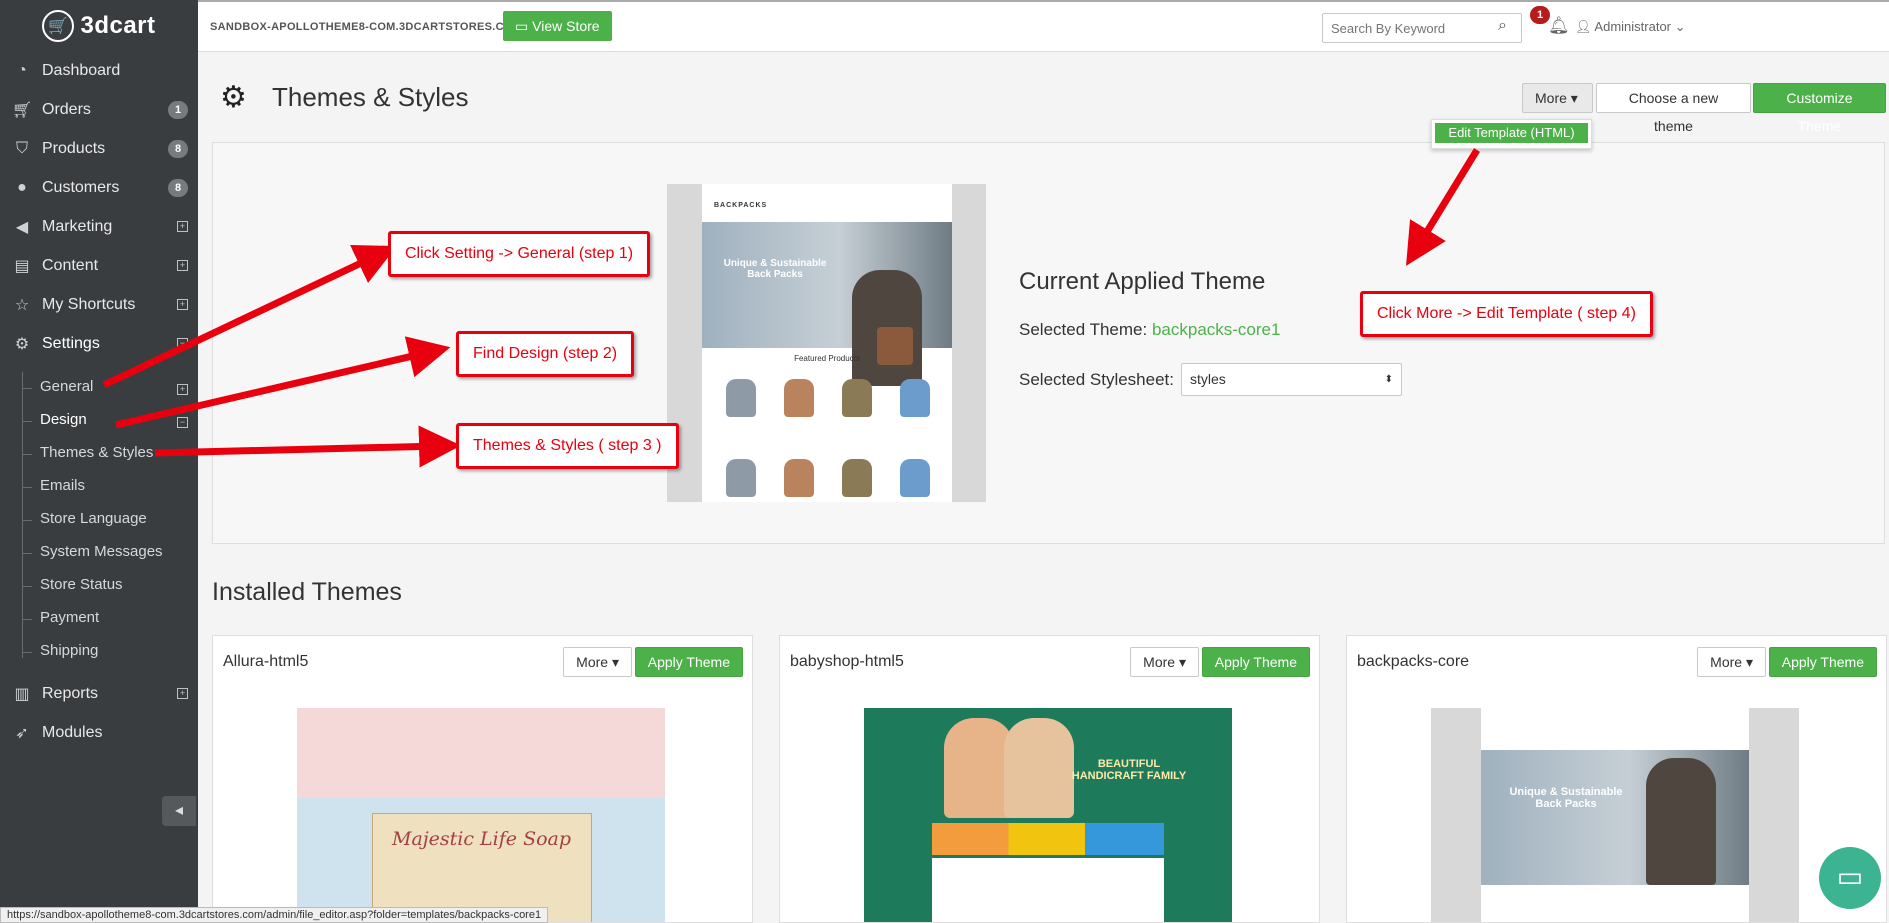  What do you see at coordinates (21, 148) in the screenshot?
I see `tags-icon: ⛉` at bounding box center [21, 148].